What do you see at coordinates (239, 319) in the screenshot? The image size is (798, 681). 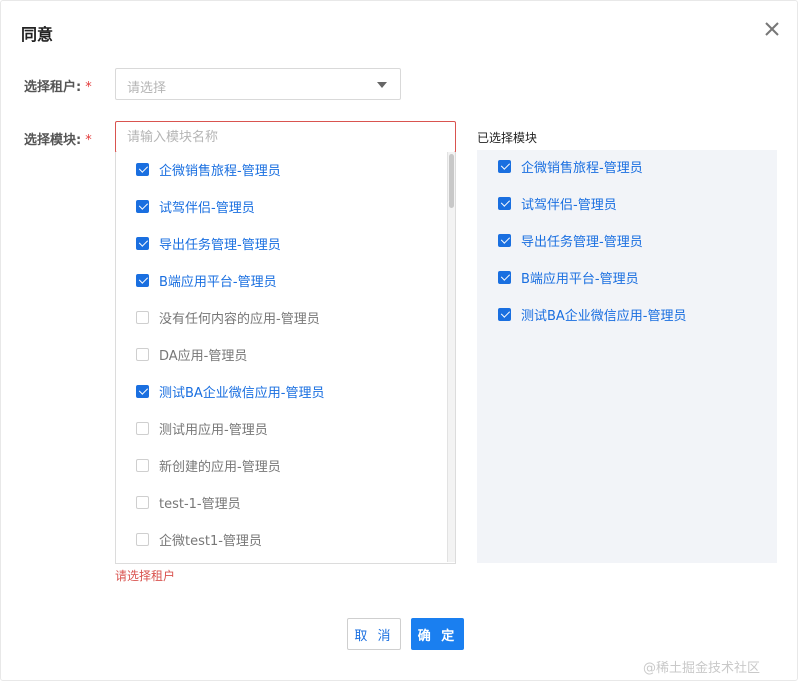 I see `module-option-label: 没有任何内容的应用-管理员` at bounding box center [239, 319].